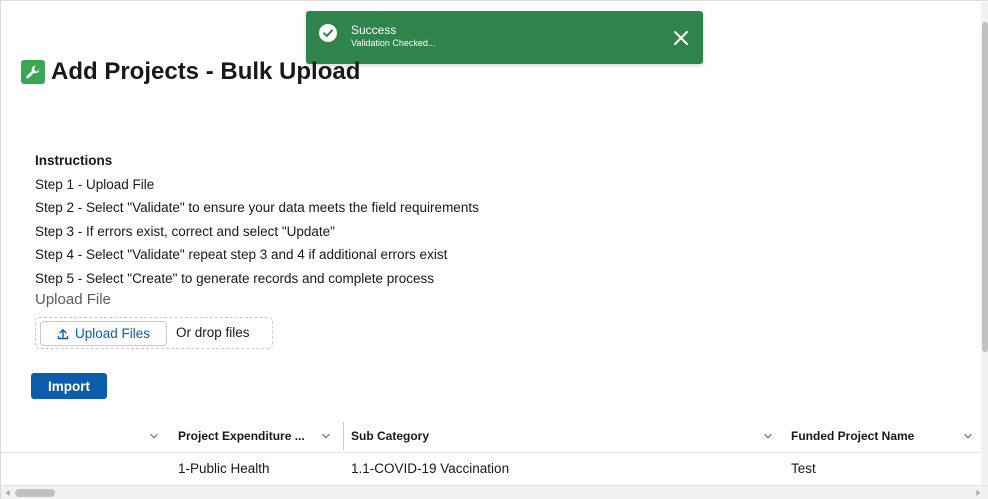 The width and height of the screenshot is (988, 499). I want to click on import-button: Import, so click(69, 386).